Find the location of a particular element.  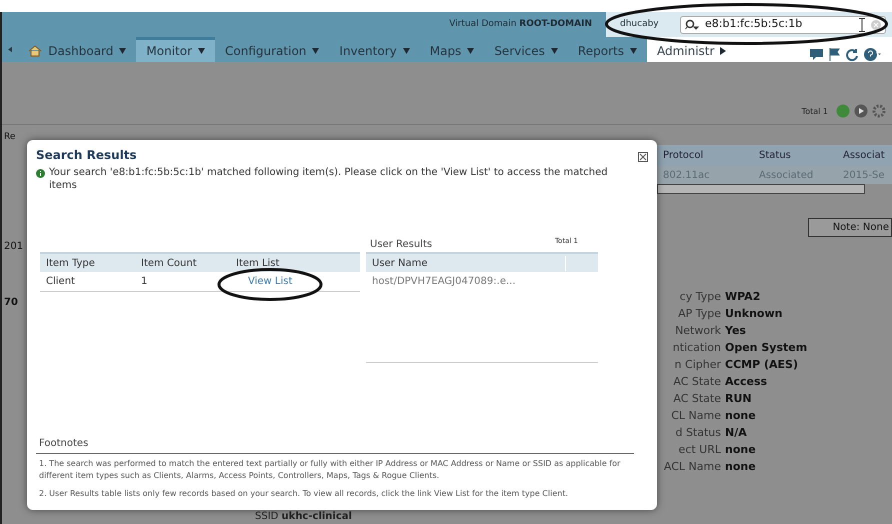

info-icon is located at coordinates (40, 173).